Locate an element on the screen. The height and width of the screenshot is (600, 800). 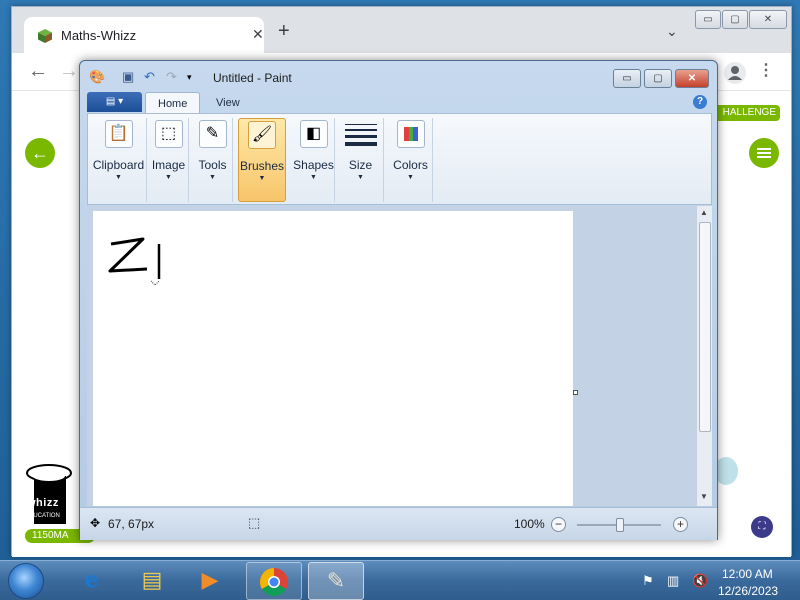
help-icon: ? is located at coordinates (700, 102).